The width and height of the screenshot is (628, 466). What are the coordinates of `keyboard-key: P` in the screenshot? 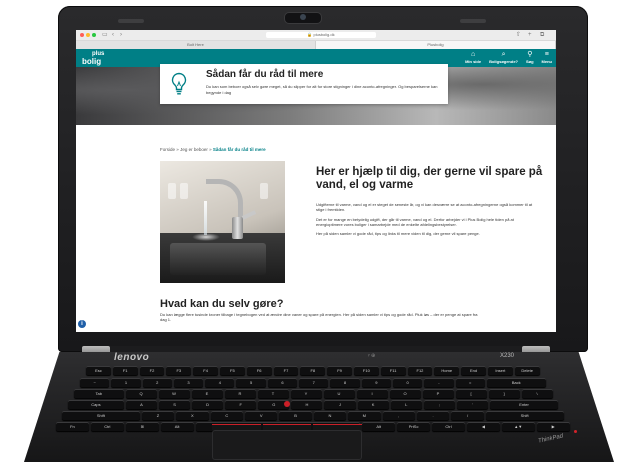 It's located at (438, 393).